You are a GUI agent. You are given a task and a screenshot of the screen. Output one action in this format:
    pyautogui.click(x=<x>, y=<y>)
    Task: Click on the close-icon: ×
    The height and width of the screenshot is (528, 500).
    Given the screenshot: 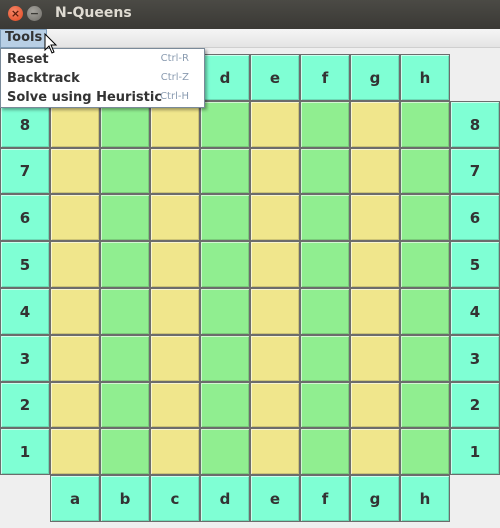 What is the action you would take?
    pyautogui.click(x=15, y=13)
    